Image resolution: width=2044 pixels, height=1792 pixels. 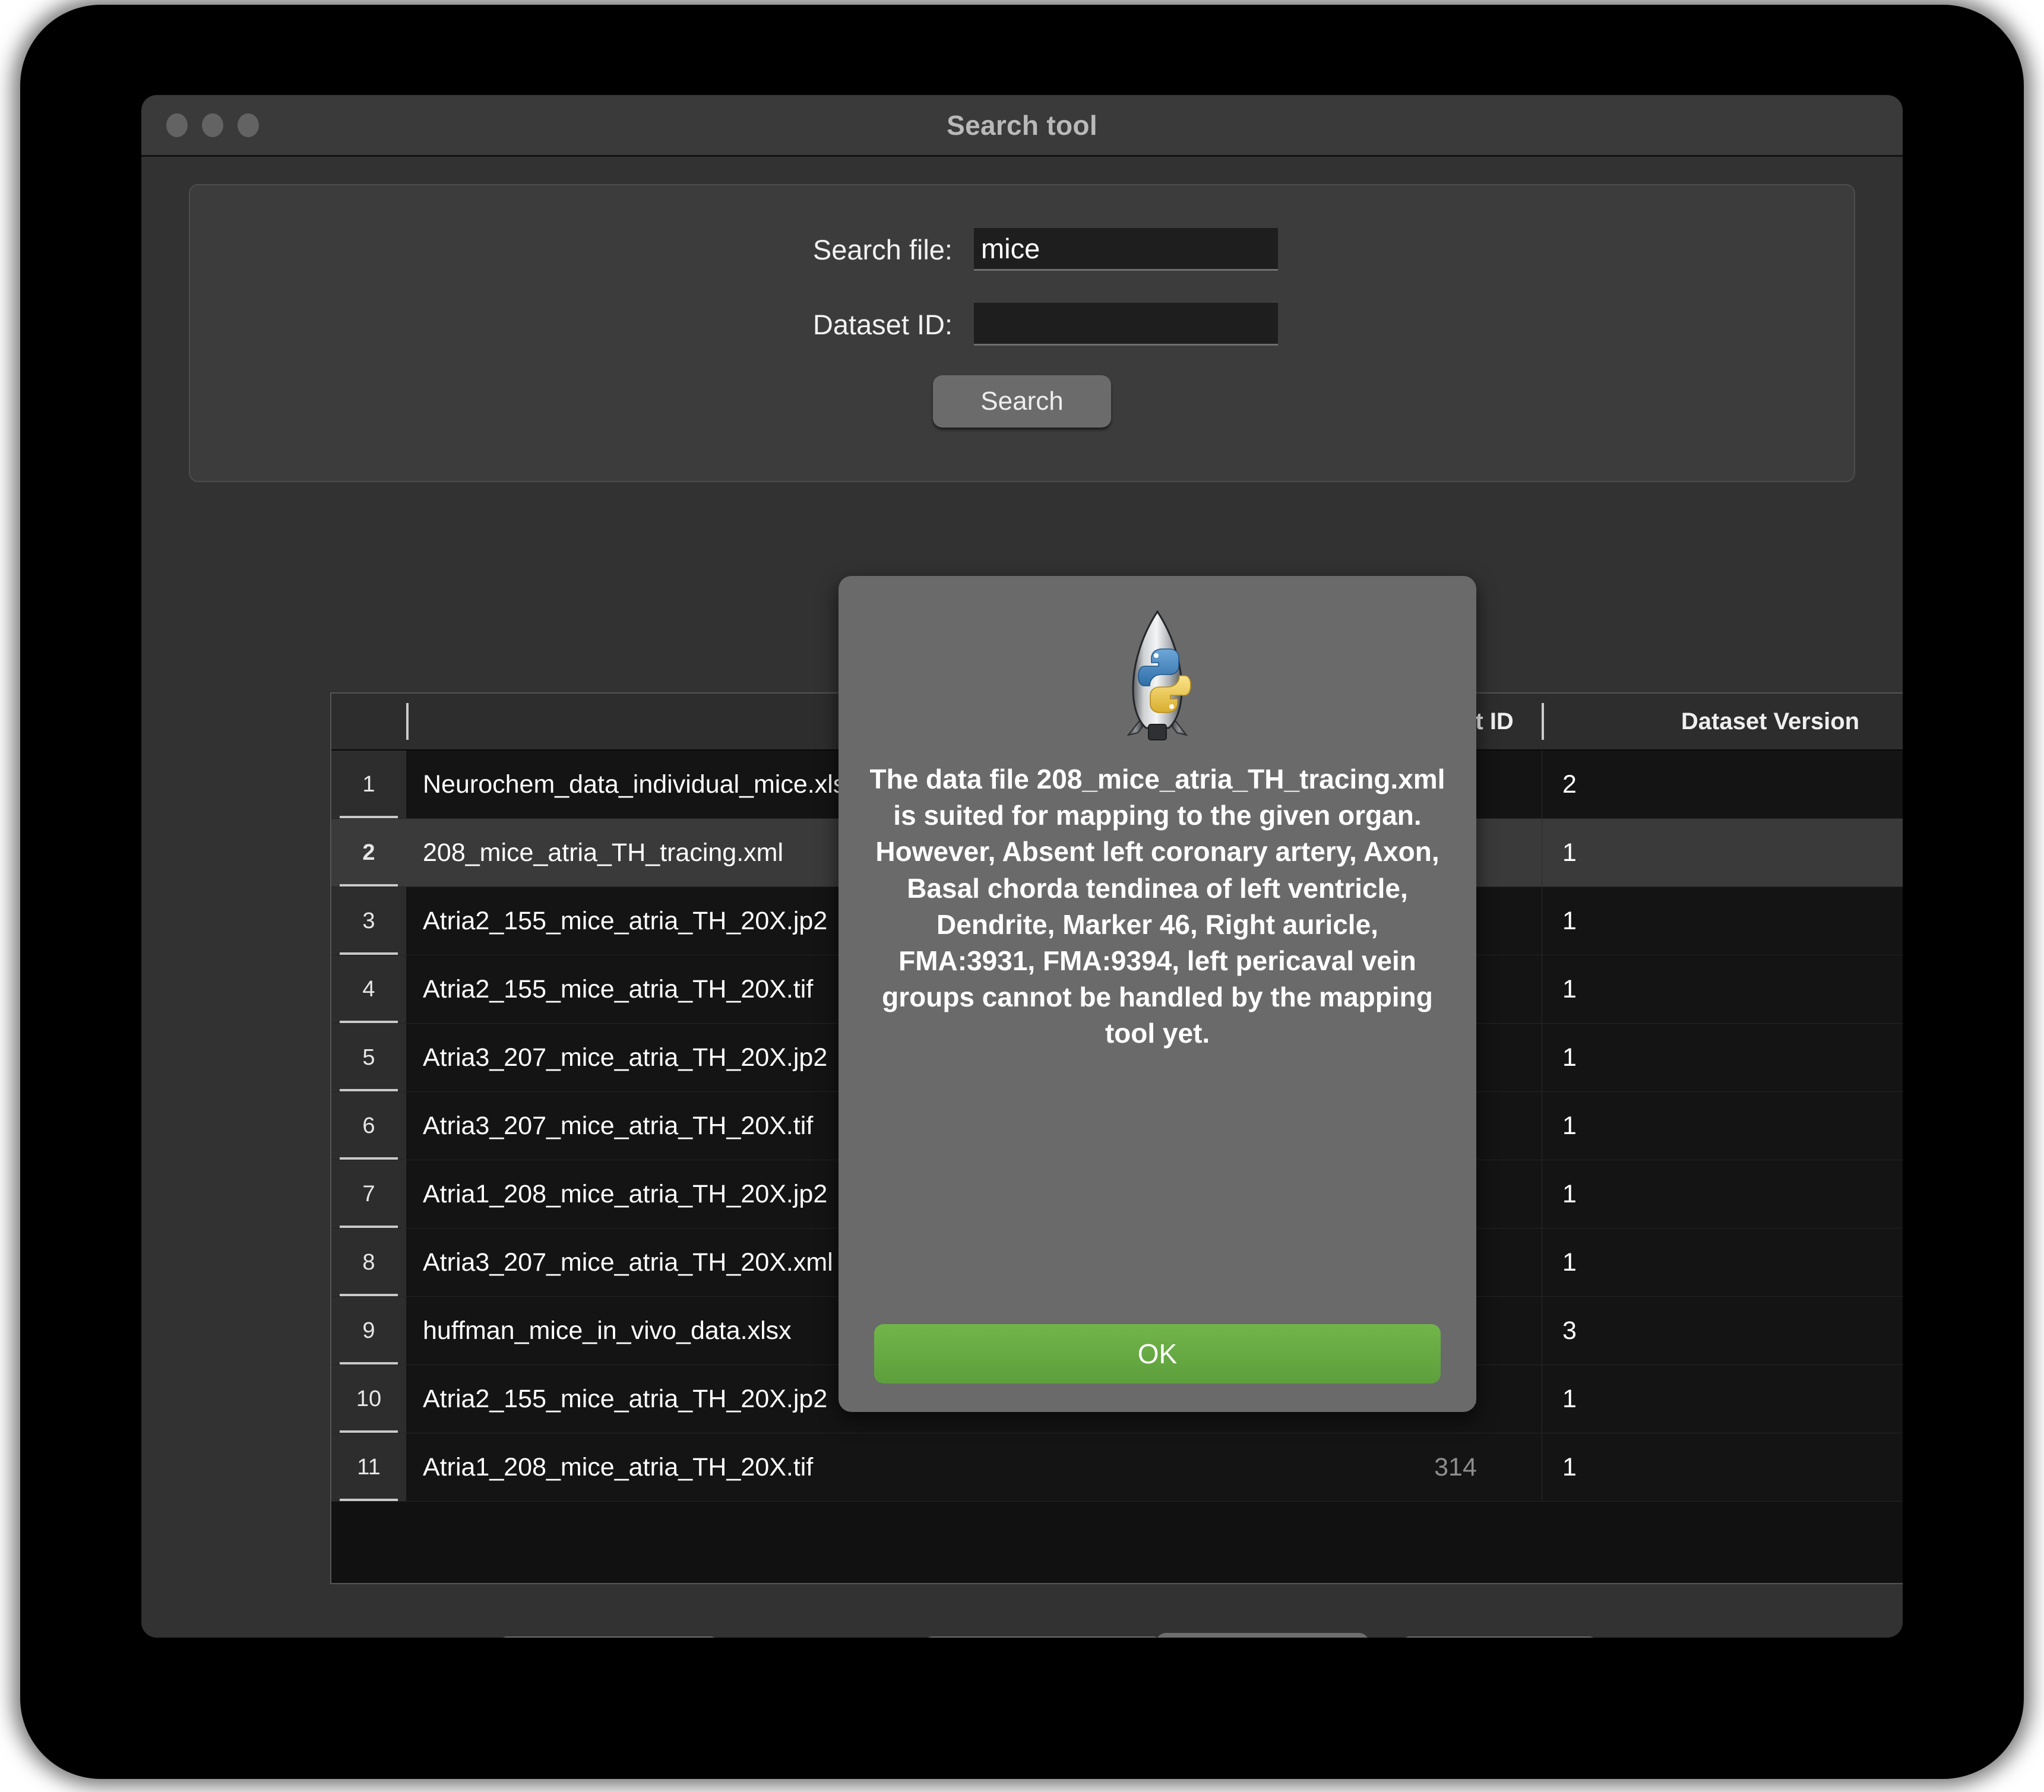 I want to click on cell-dataset-version: 2, so click(x=1722, y=784).